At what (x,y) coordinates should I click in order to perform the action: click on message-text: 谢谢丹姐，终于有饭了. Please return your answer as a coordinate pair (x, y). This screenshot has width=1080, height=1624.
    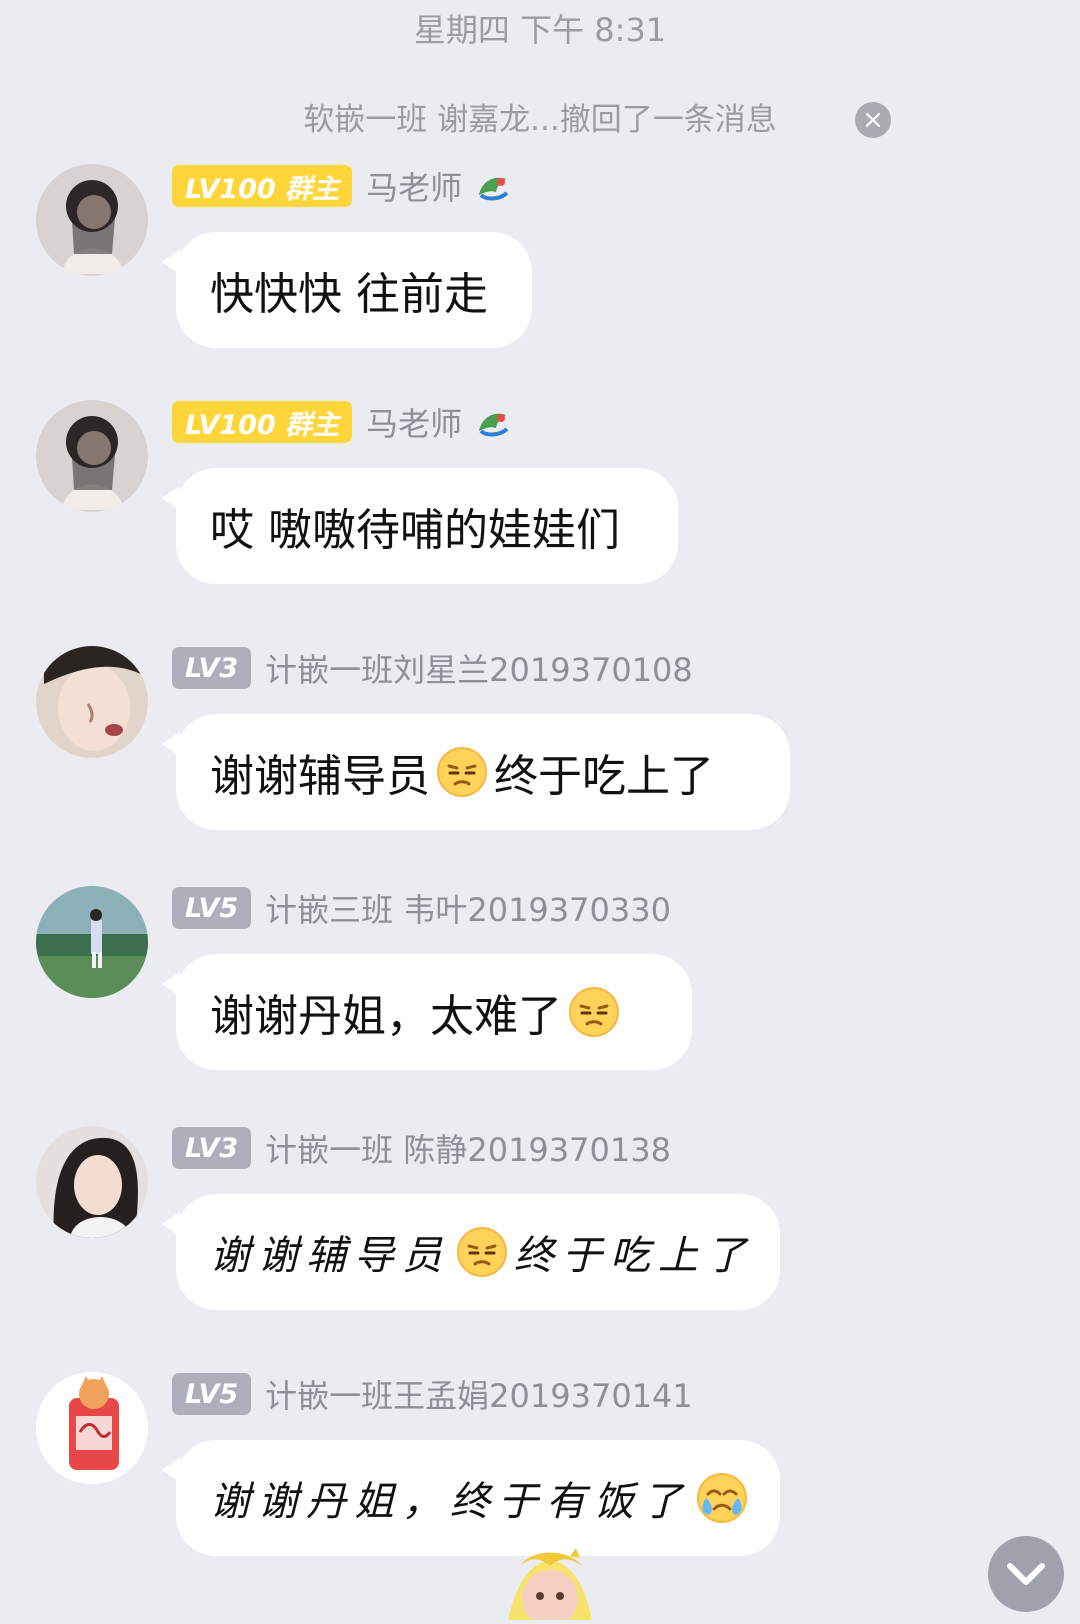
    Looking at the image, I should click on (450, 1502).